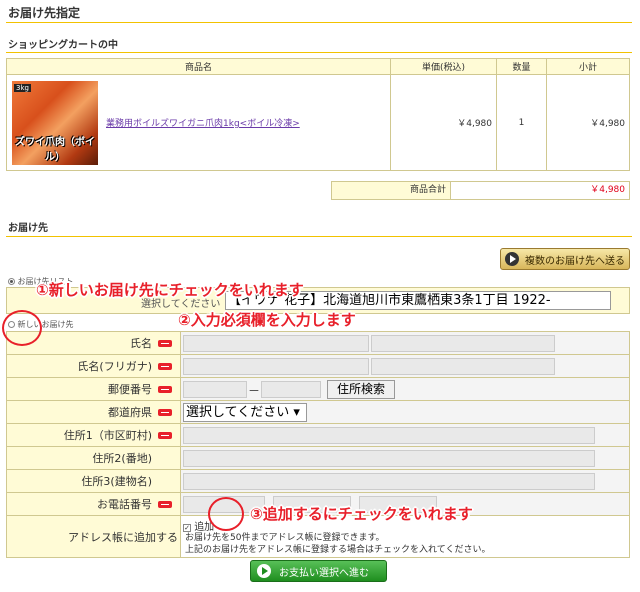  I want to click on zip1-input, so click(215, 389).